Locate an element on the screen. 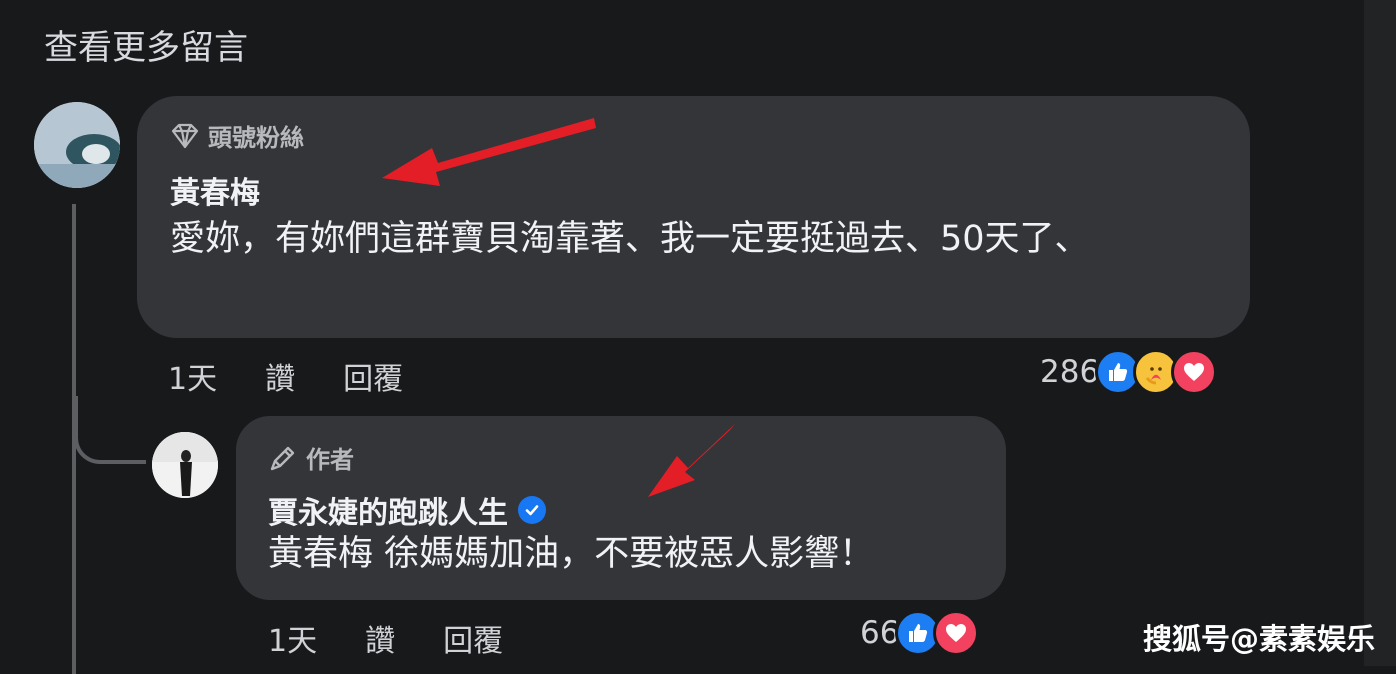 Image resolution: width=1396 pixels, height=674 pixels. reply-connector is located at coordinates (110, 430).